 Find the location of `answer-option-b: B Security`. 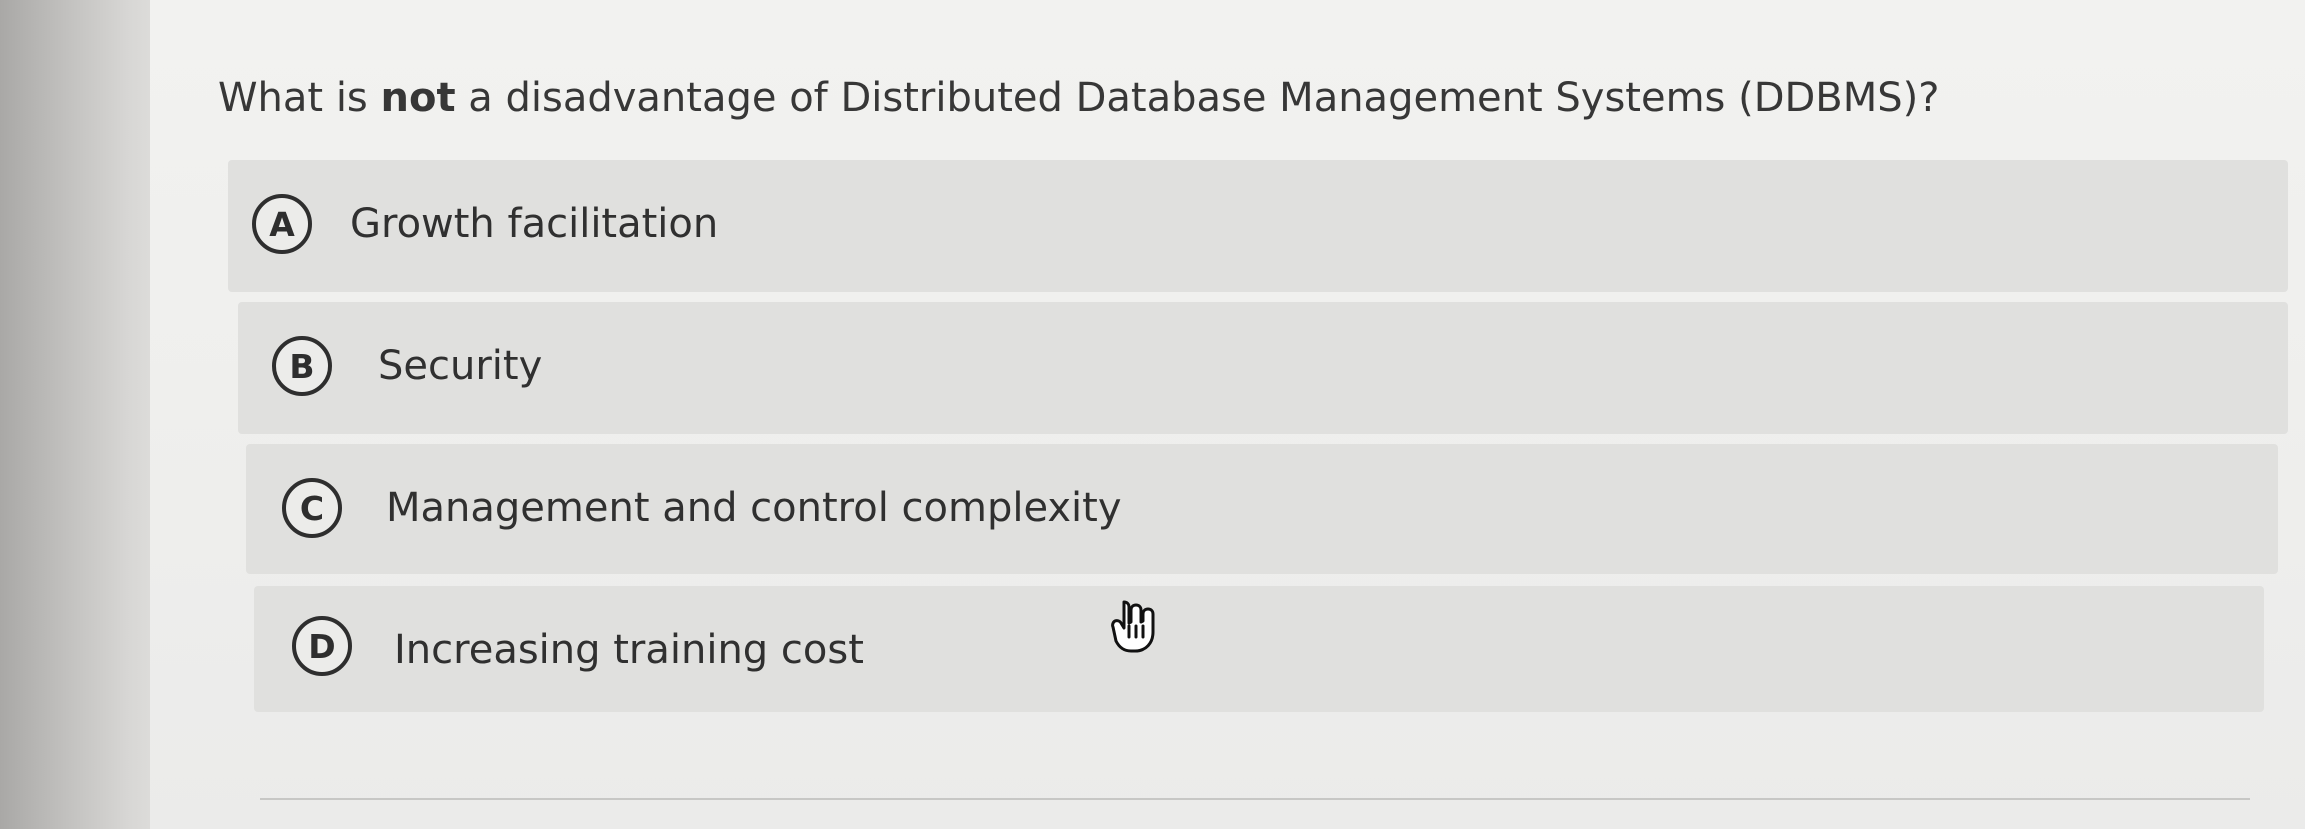

answer-option-b: B Security is located at coordinates (1263, 368).